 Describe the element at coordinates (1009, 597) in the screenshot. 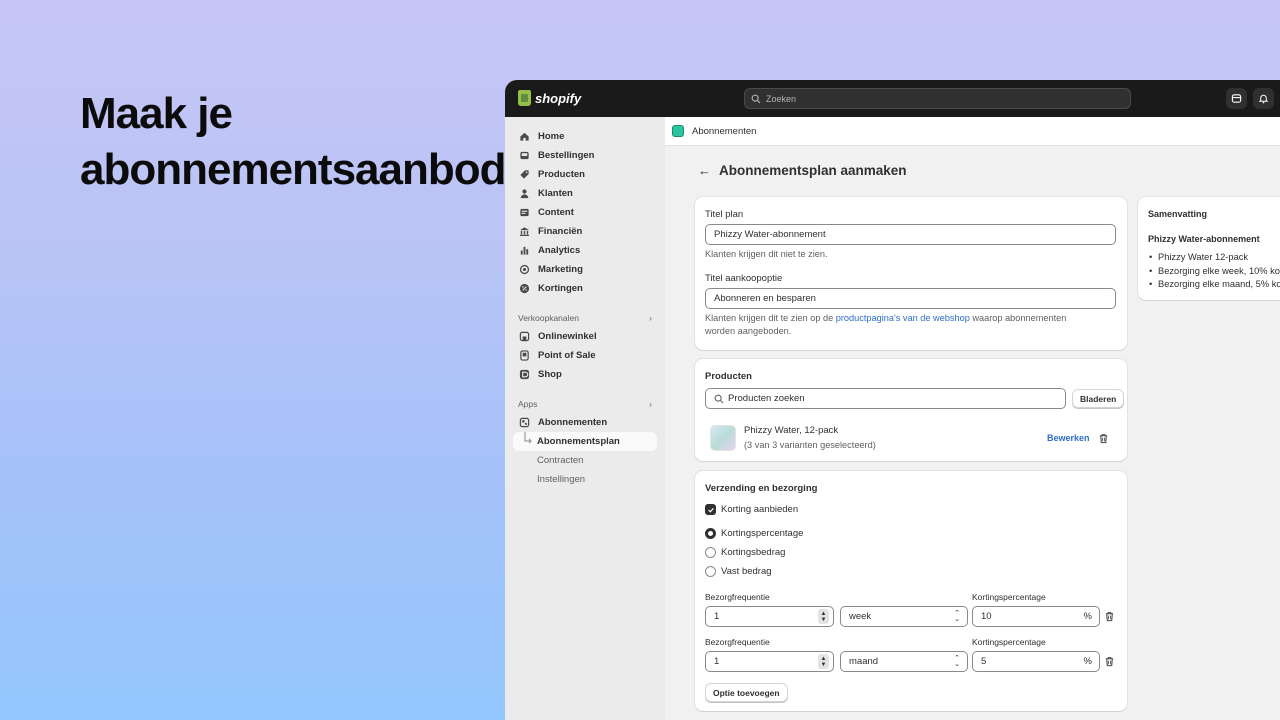

I see `discount-percentage-label: Kortingspercentage` at that location.